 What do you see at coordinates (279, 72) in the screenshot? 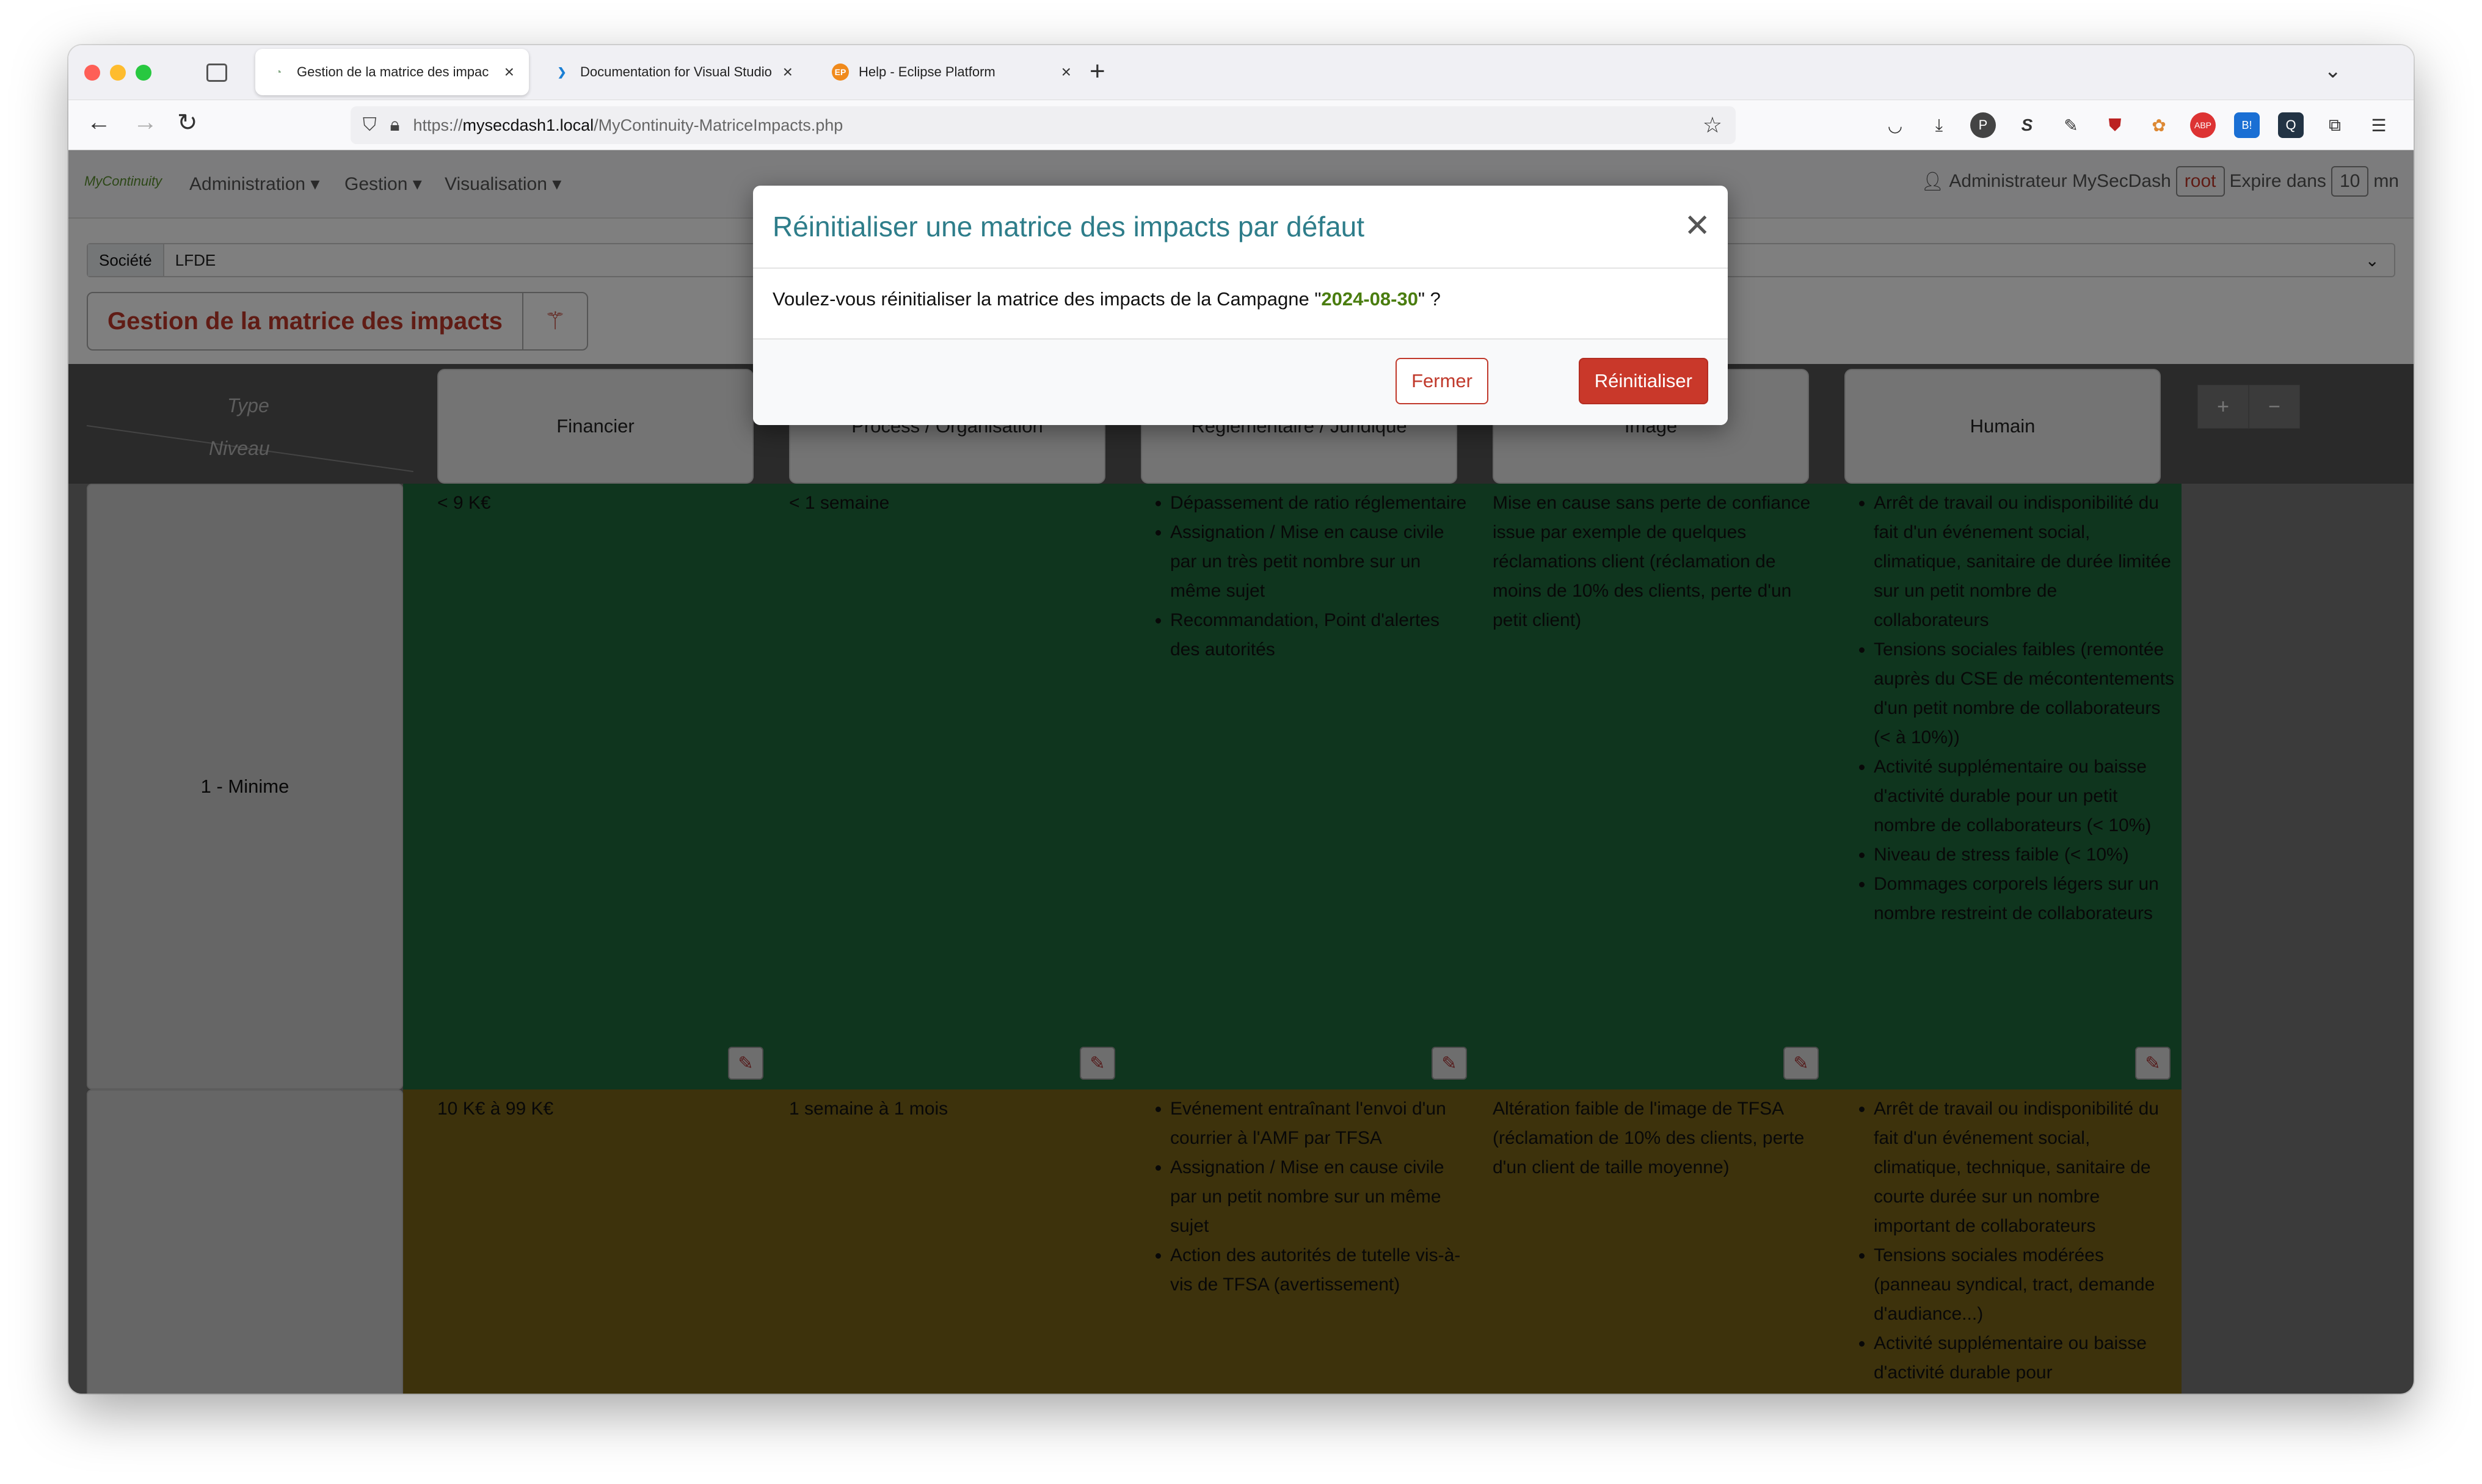
I see `mycontinuity-icon: ◔` at bounding box center [279, 72].